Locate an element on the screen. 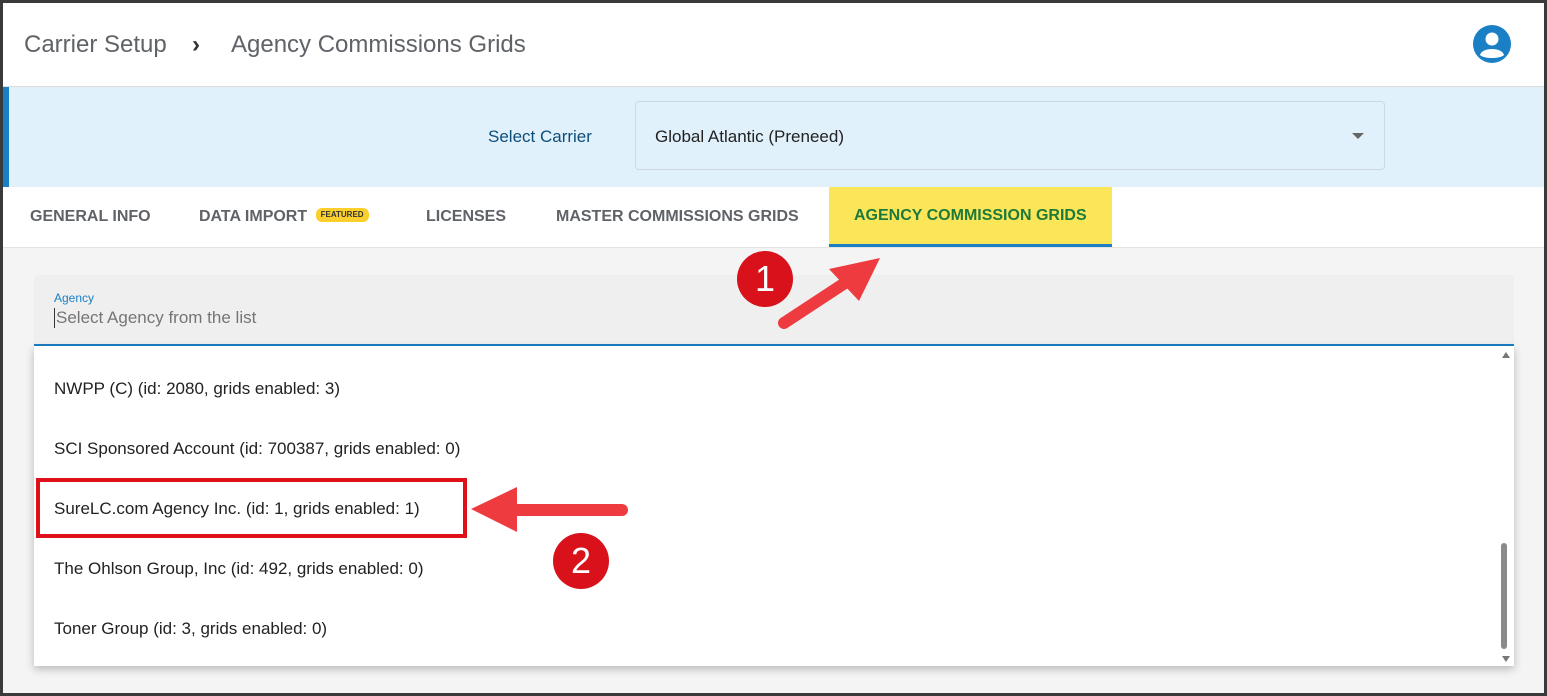  carrier-selector-band: Select Carrier Global Atlantic (Preneed) is located at coordinates (773, 137).